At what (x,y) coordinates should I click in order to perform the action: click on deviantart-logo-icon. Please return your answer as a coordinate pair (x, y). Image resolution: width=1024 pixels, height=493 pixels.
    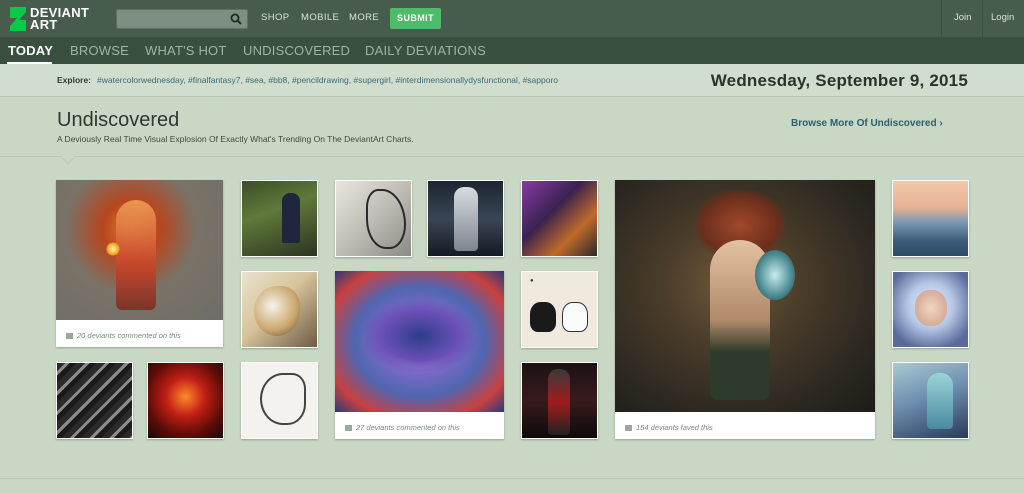
    Looking at the image, I should click on (18, 19).